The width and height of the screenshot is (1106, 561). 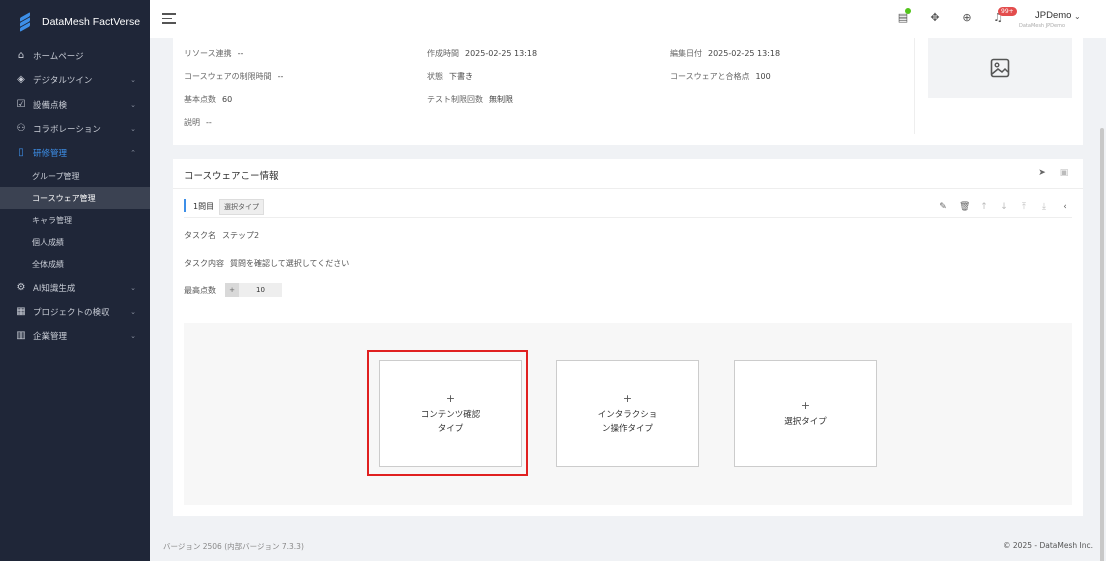 I want to click on info-value: 2025-02-25 13:18, so click(x=744, y=53).